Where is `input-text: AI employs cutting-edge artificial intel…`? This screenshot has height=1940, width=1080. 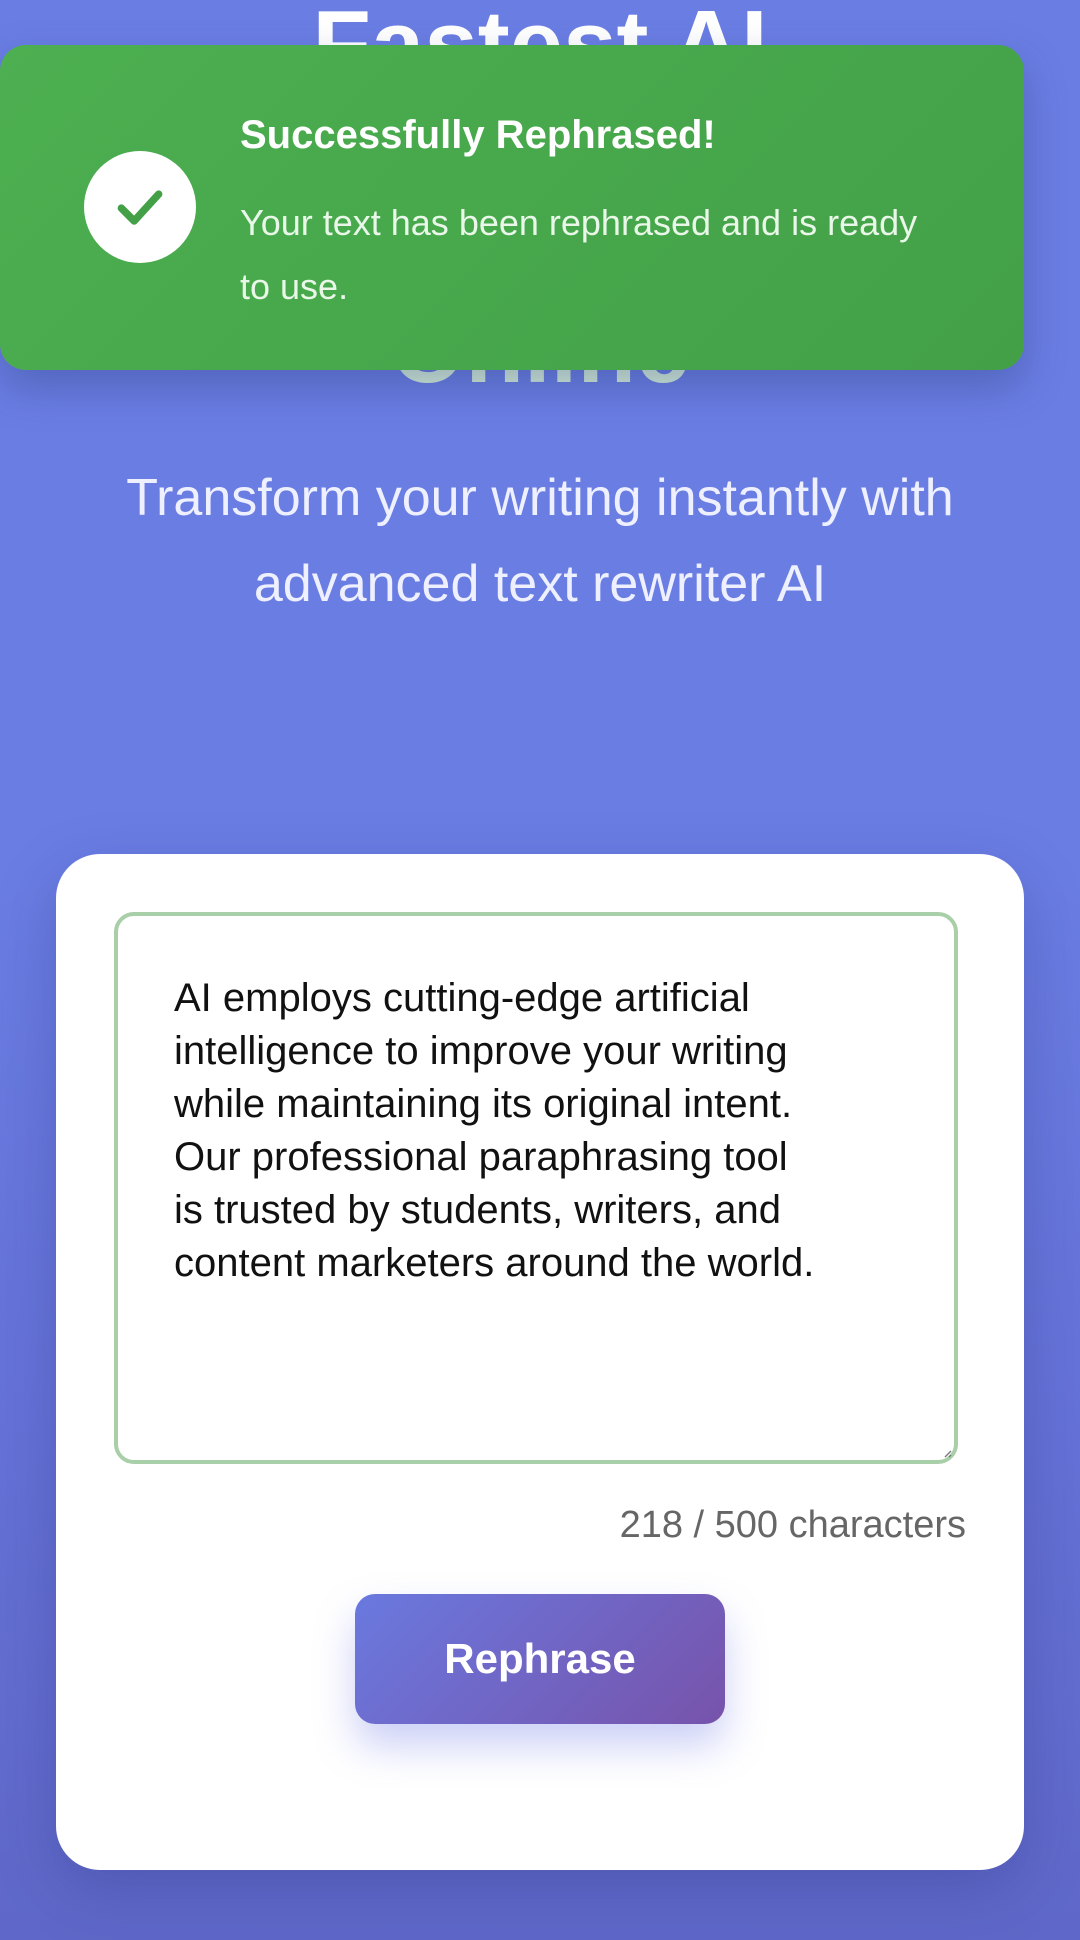
input-text: AI employs cutting-edge artificial intel… is located at coordinates (494, 1130).